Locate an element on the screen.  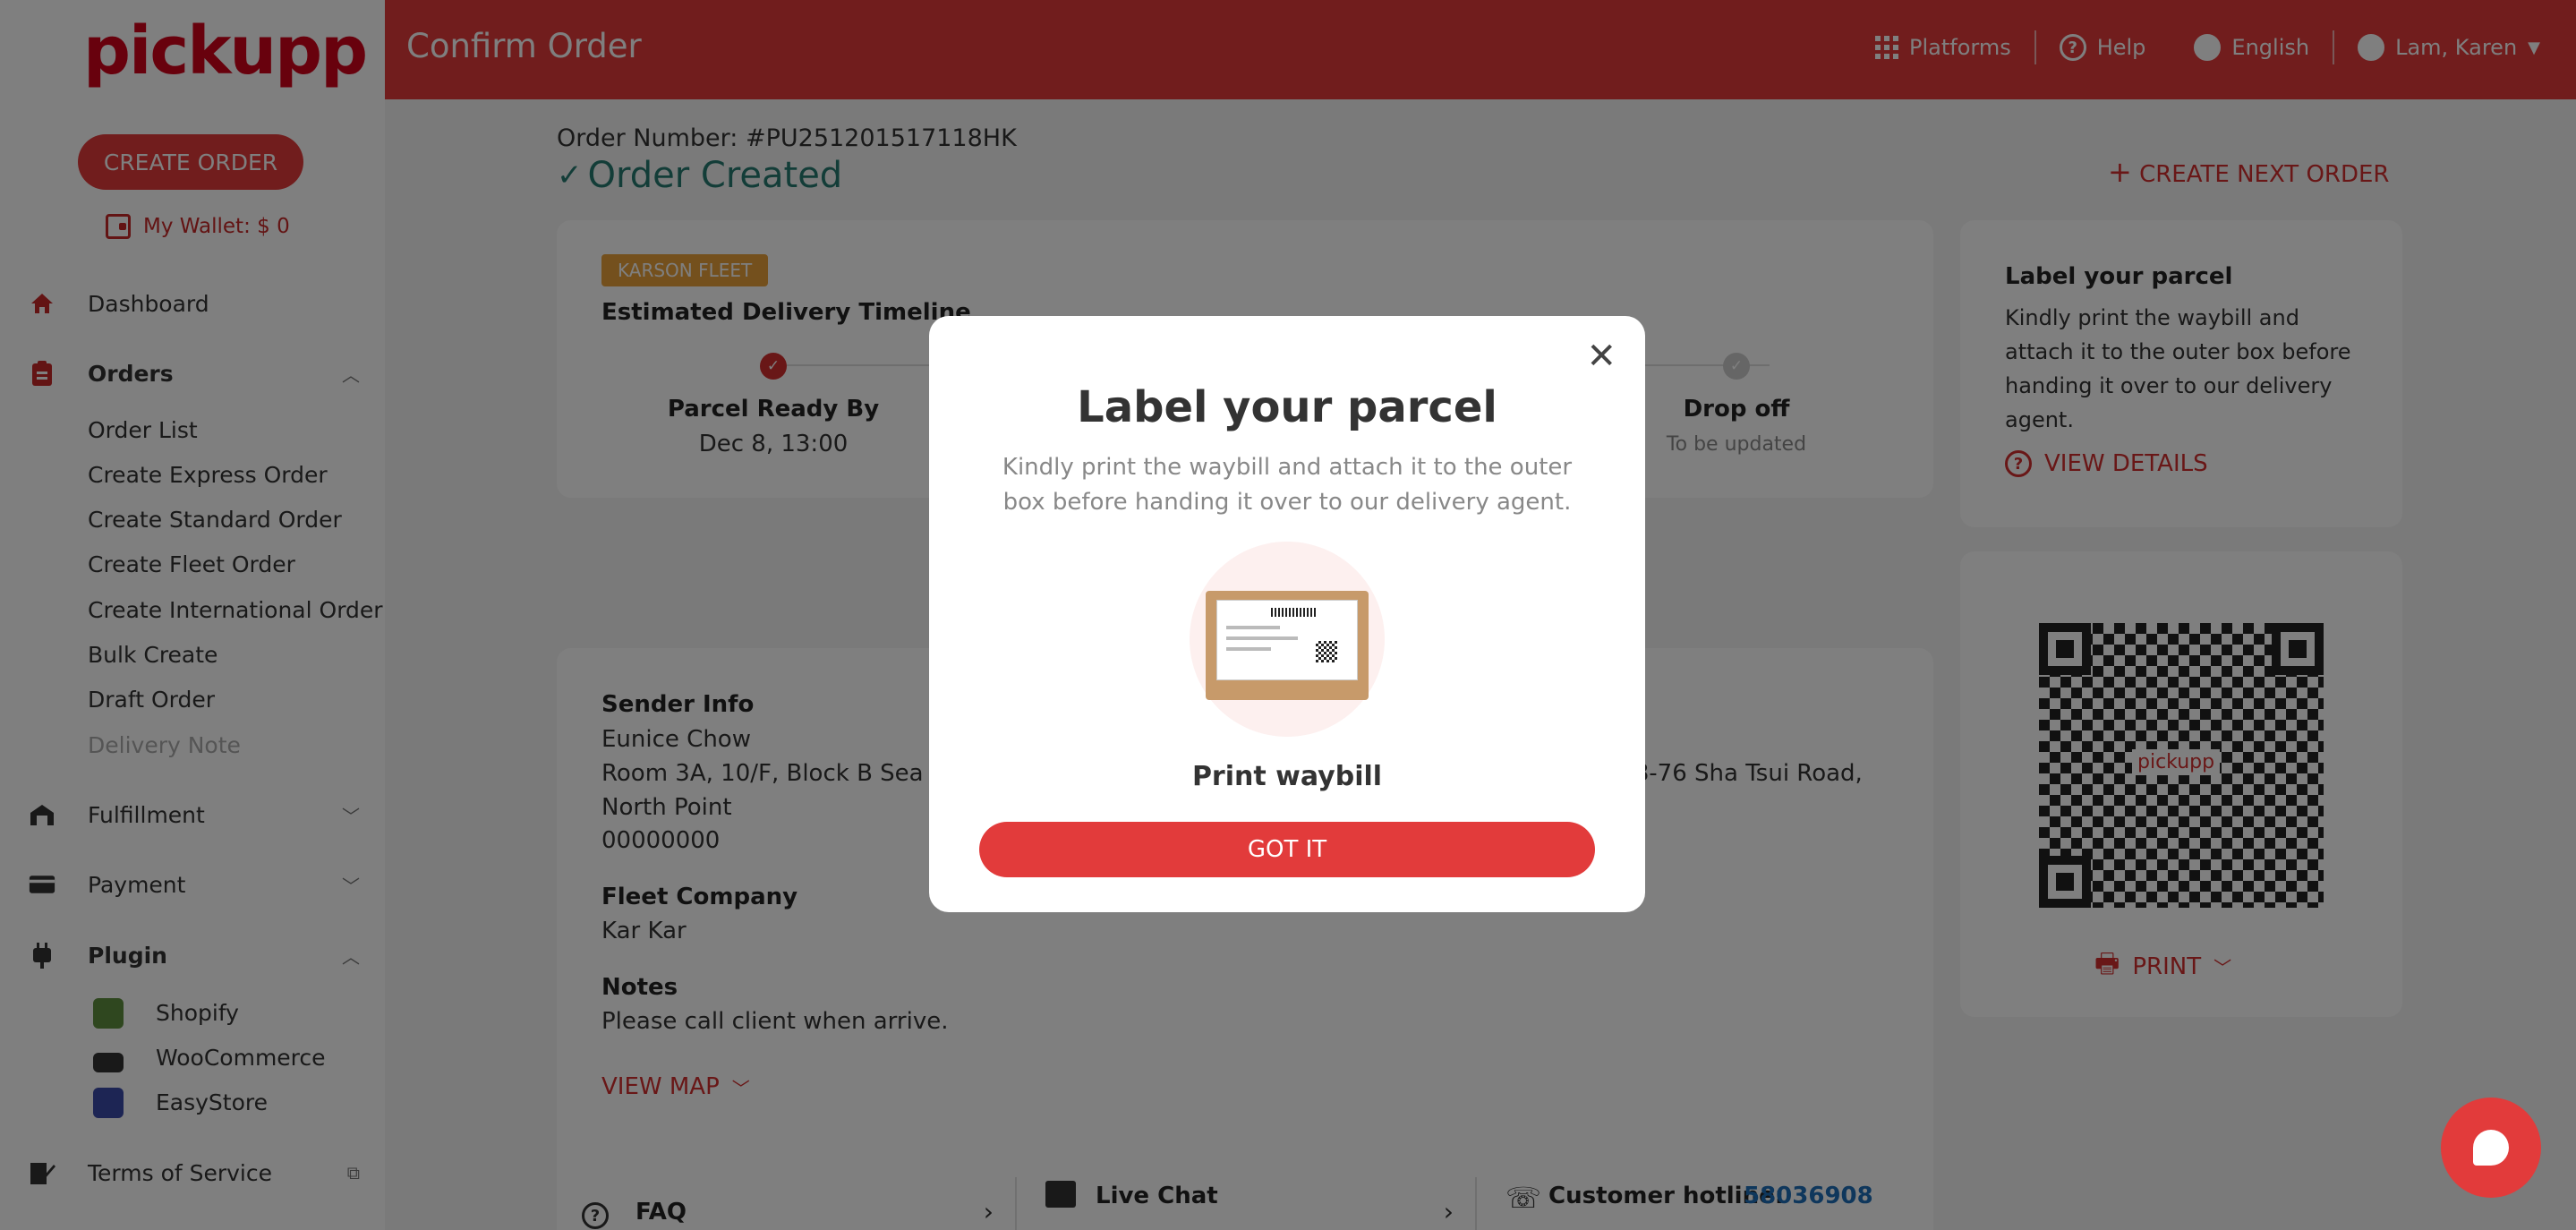
print-waybill-title: Print waybill is located at coordinates (1287, 776).